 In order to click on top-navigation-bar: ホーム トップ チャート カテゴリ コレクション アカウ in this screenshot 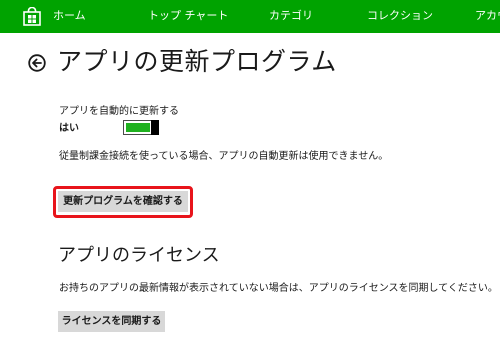, I will do `click(250, 16)`.